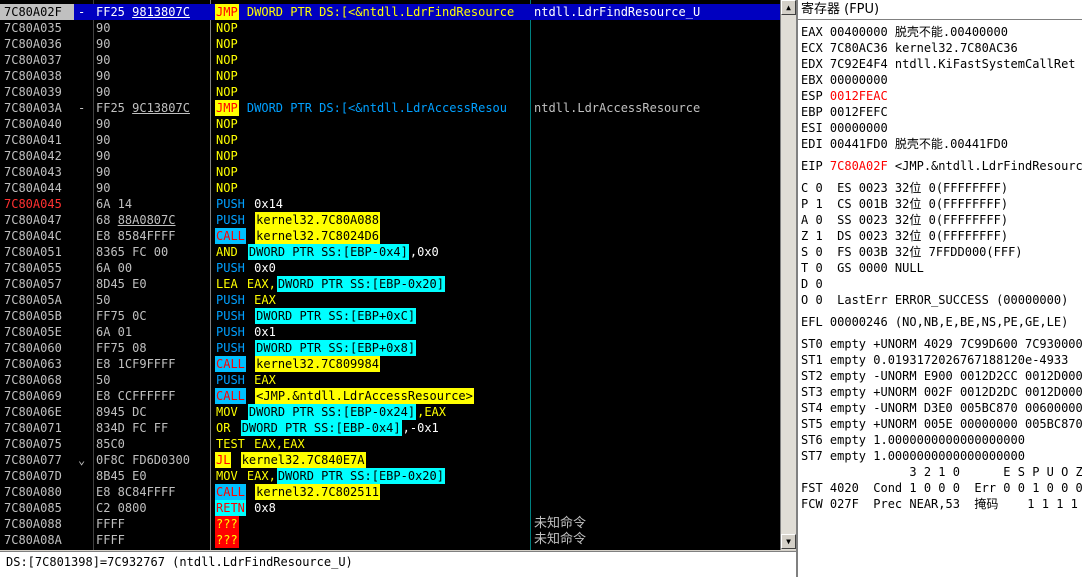 The height and width of the screenshot is (577, 1082). Describe the element at coordinates (257, 476) in the screenshot. I see `operand: EAX,` at that location.